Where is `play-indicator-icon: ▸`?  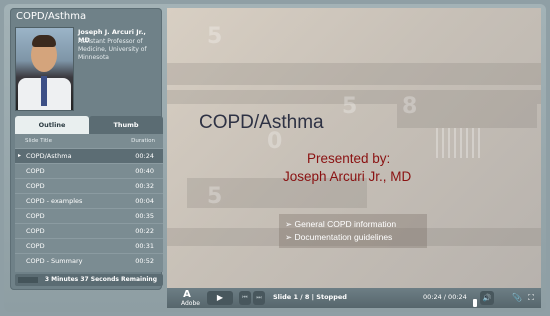 play-indicator-icon: ▸ is located at coordinates (20, 155).